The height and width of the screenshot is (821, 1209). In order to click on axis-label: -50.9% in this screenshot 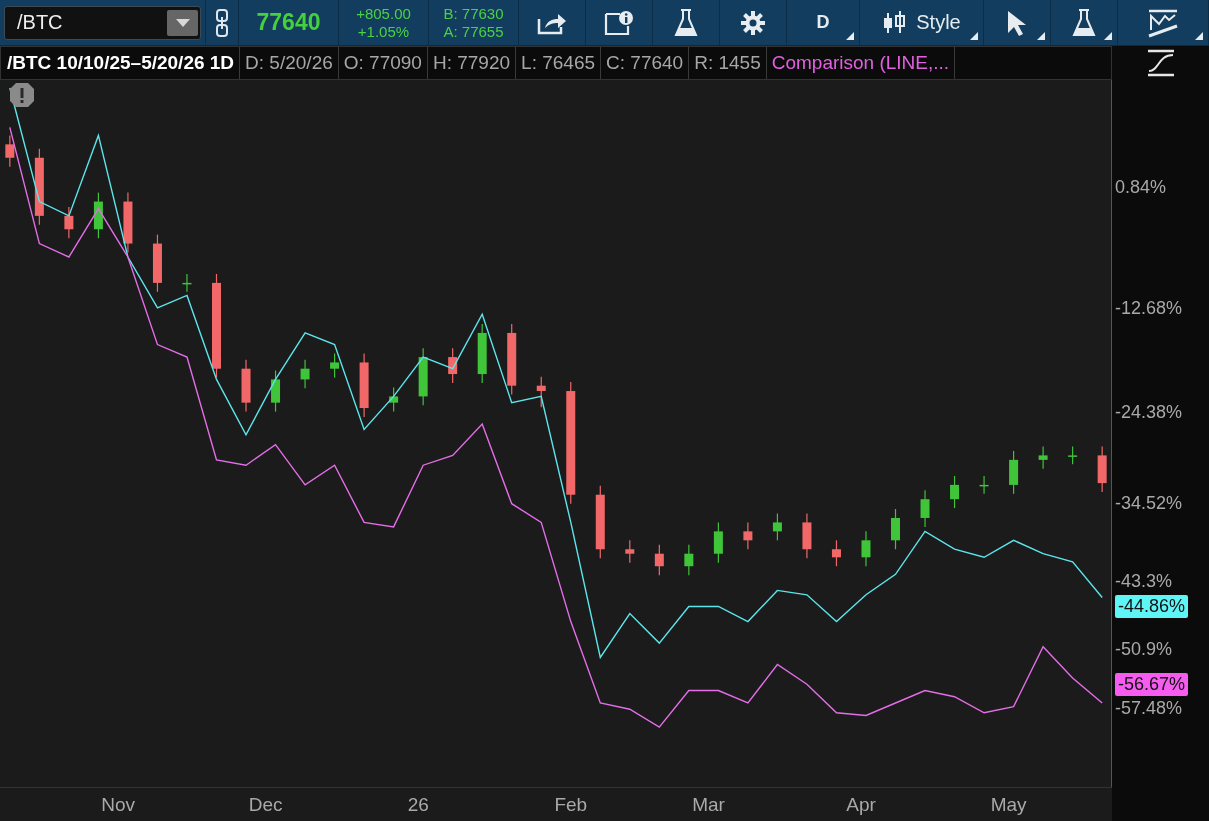, I will do `click(1144, 650)`.